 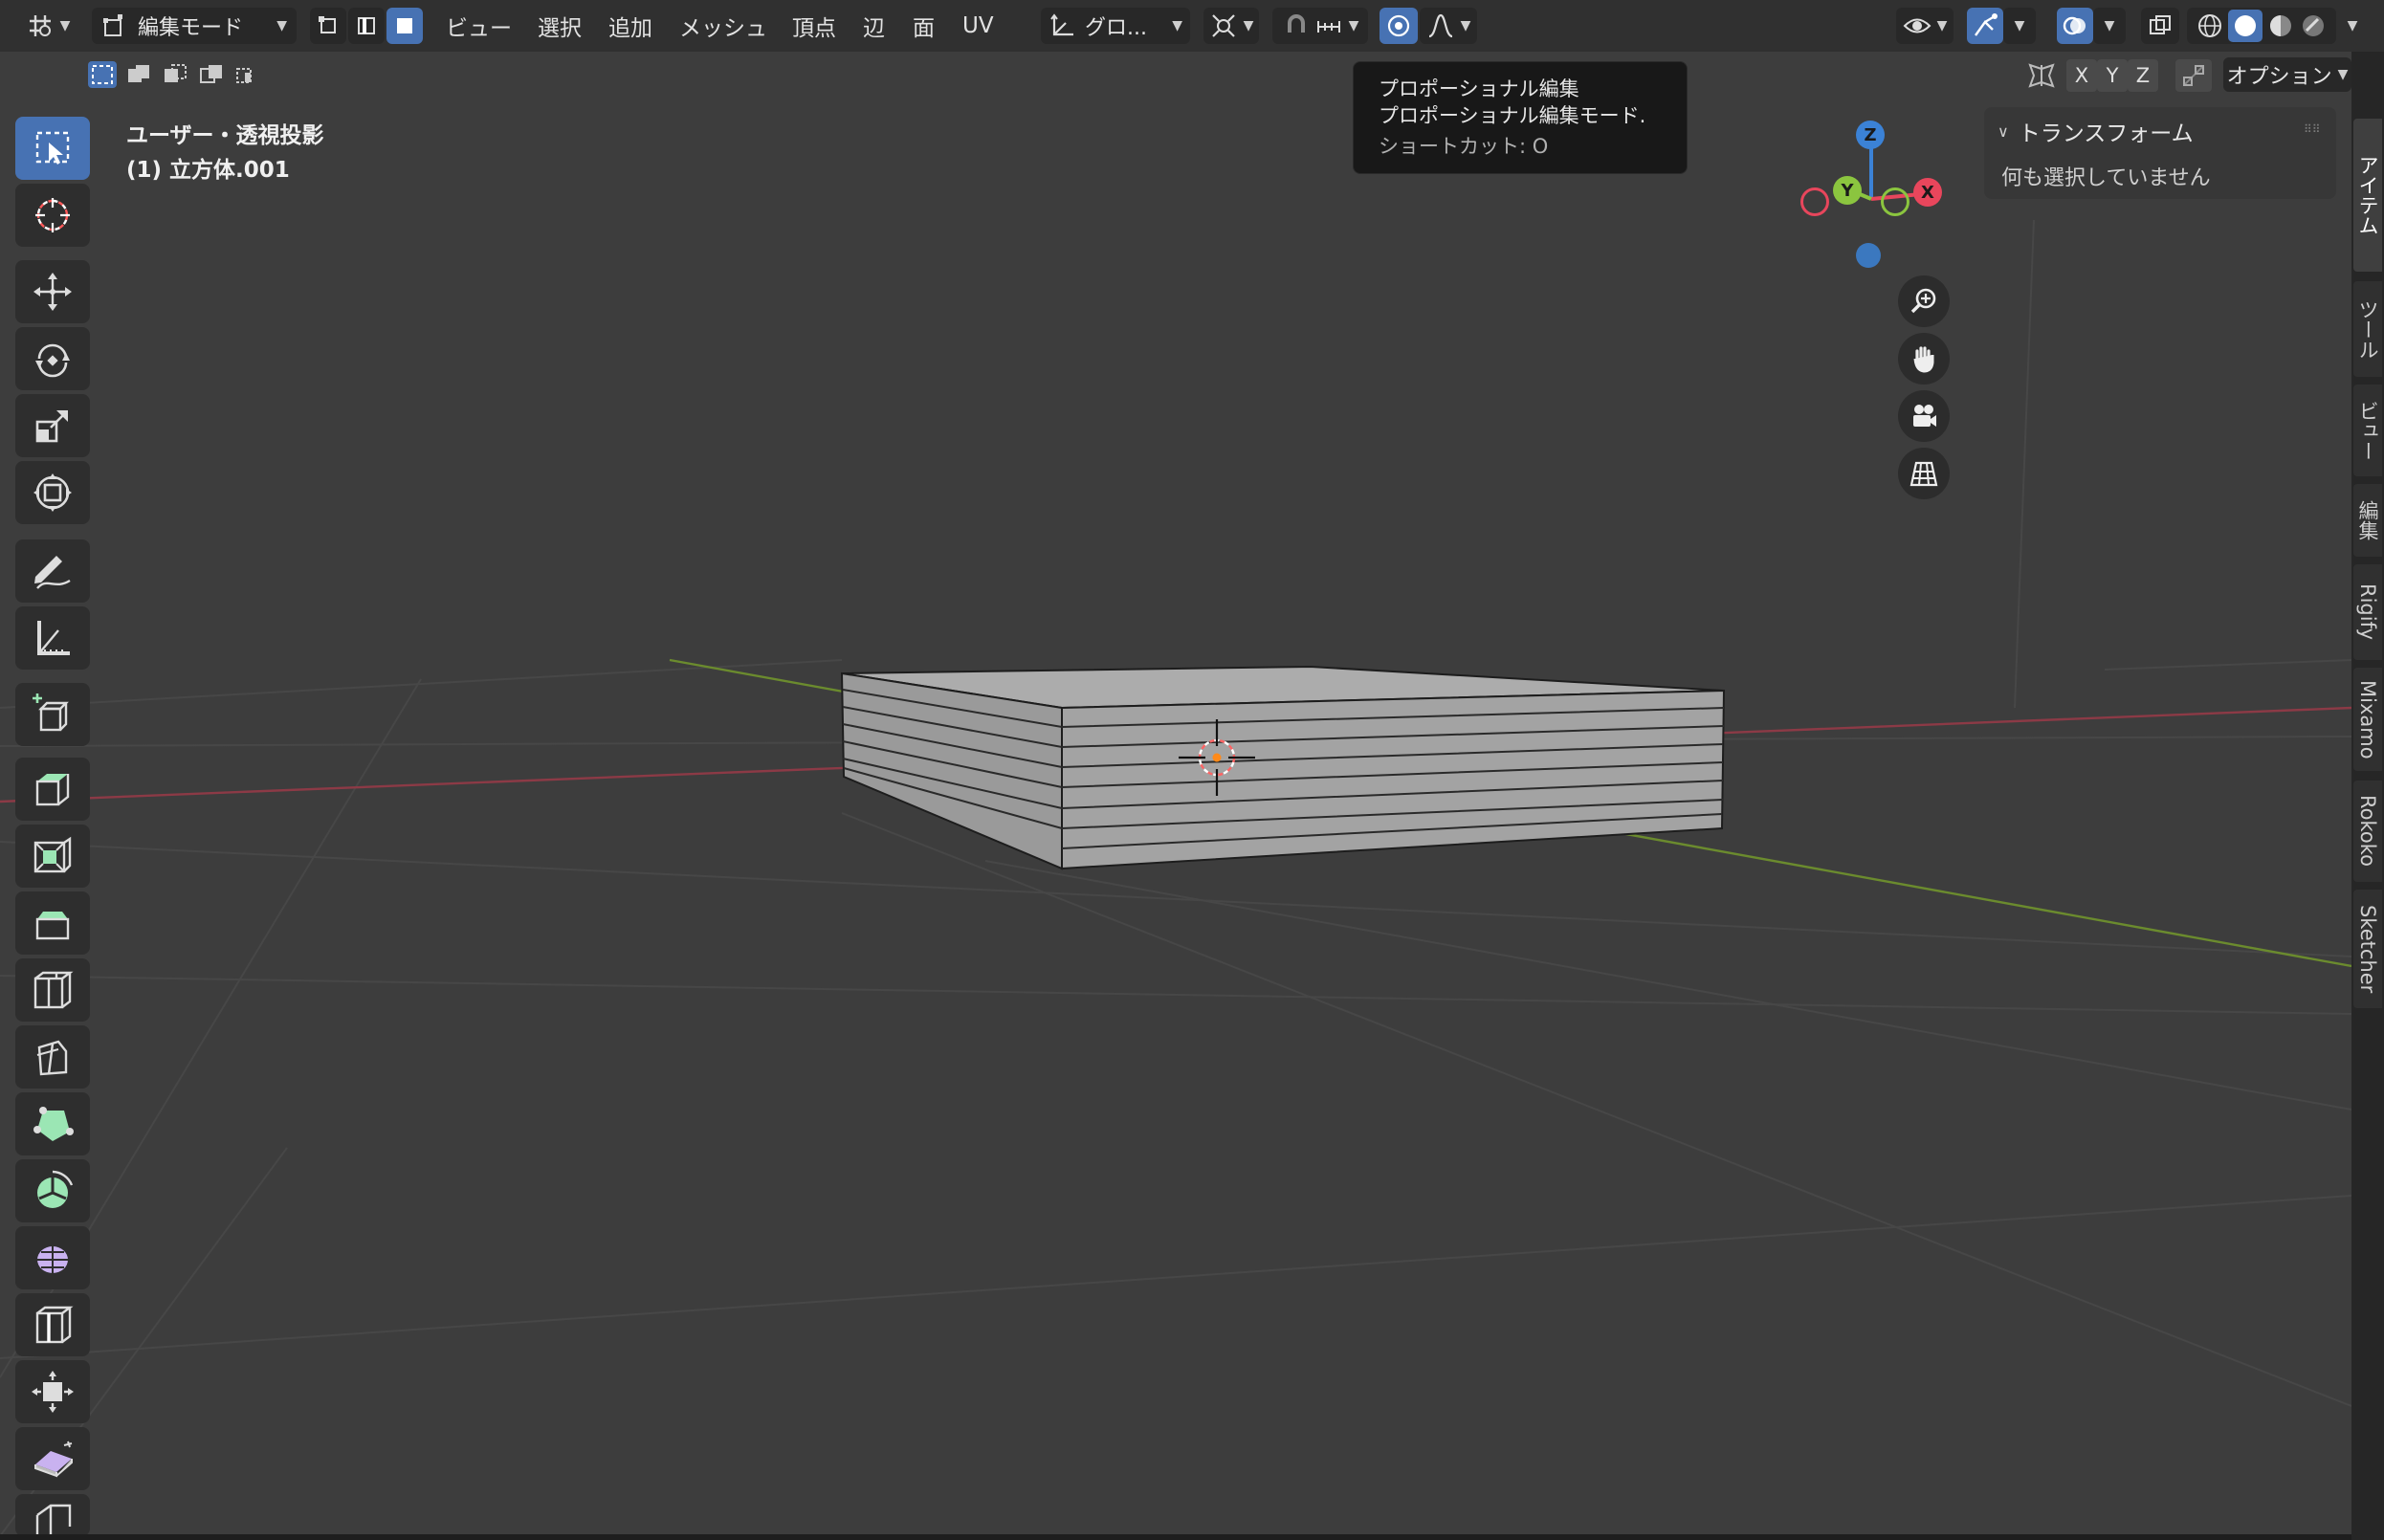 I want to click on tool-rip, so click(x=52, y=1515).